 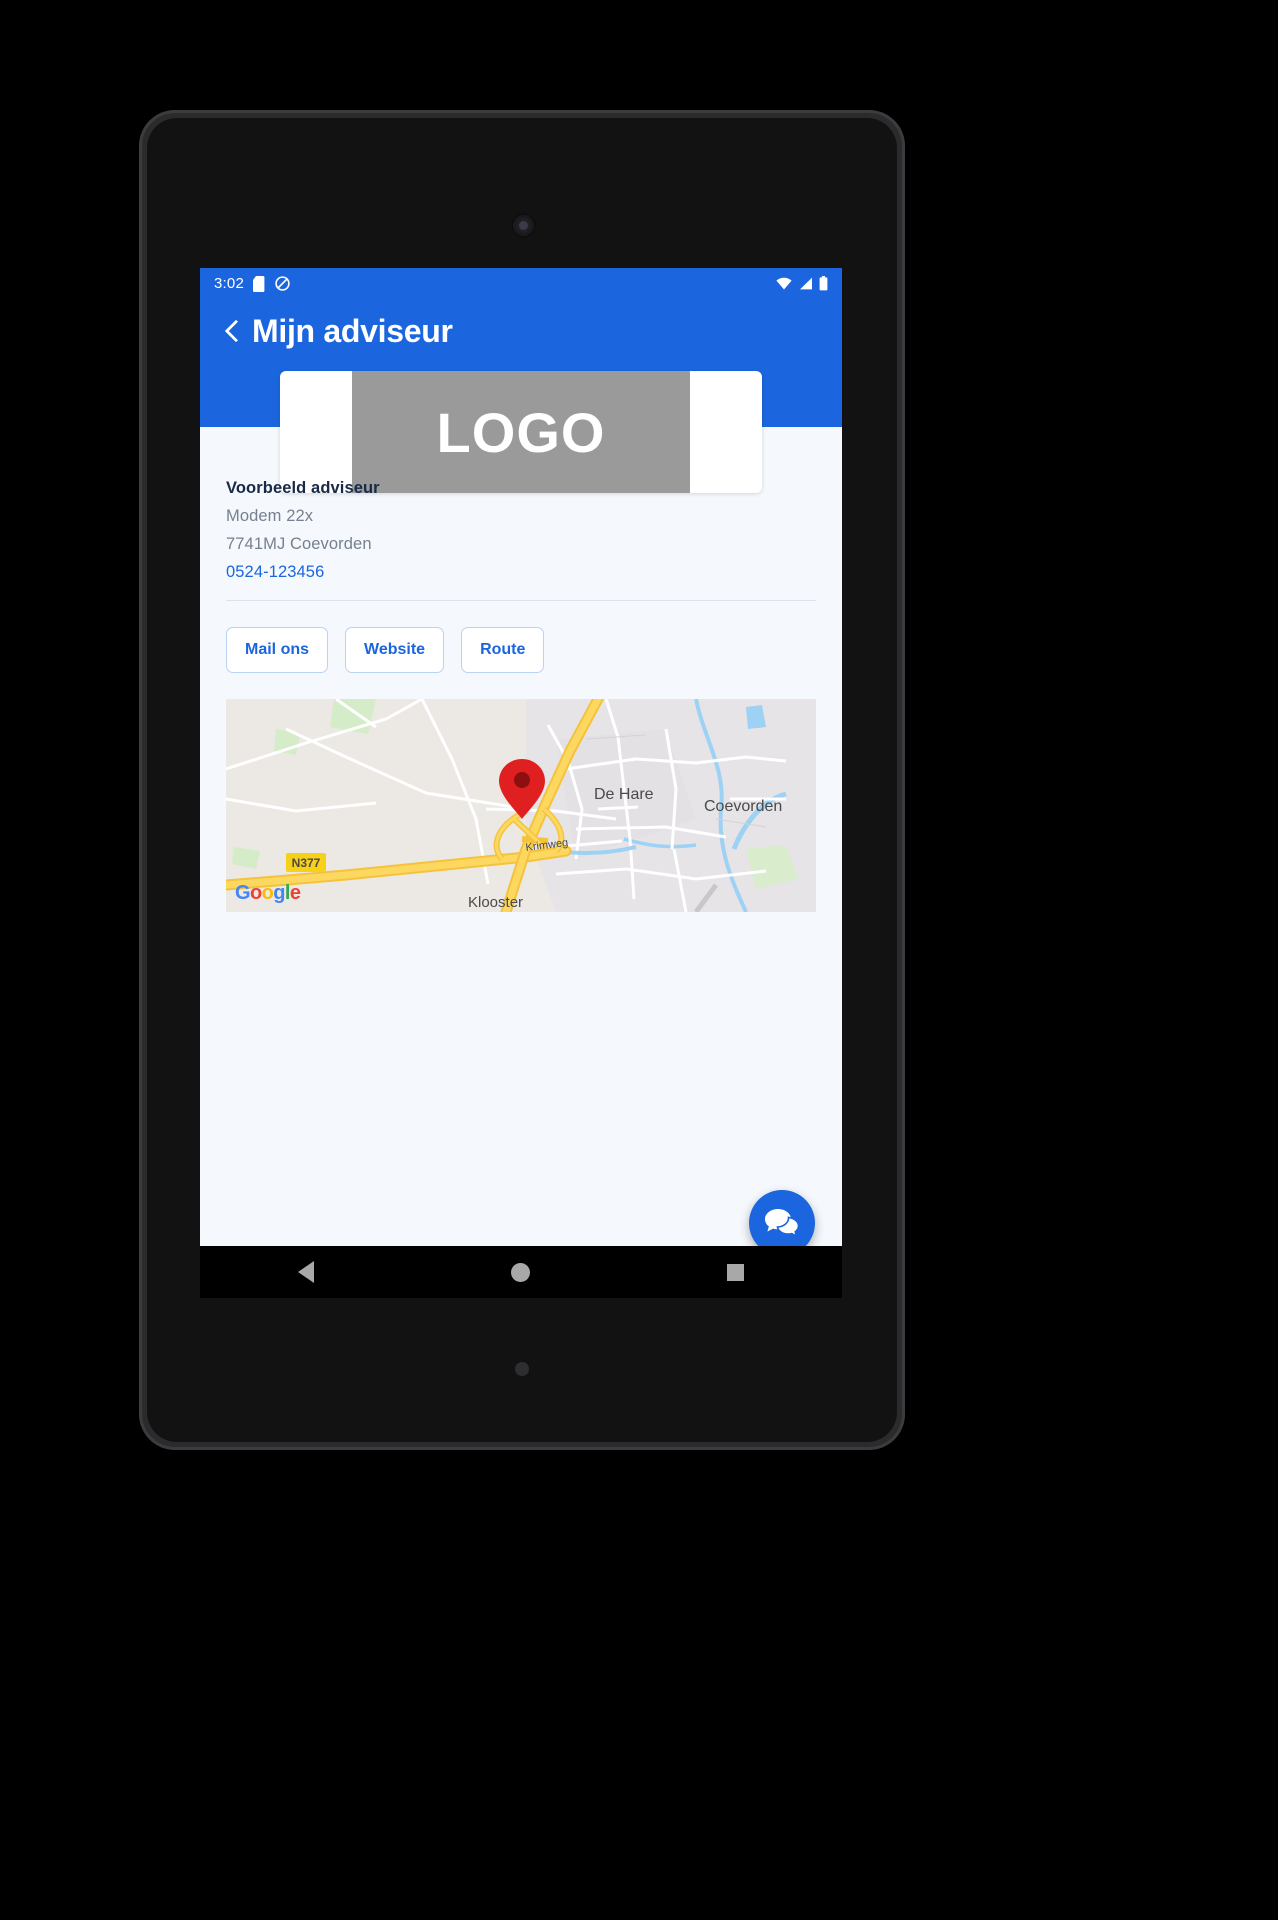 I want to click on status-bar-left: 3:02, so click(x=252, y=283).